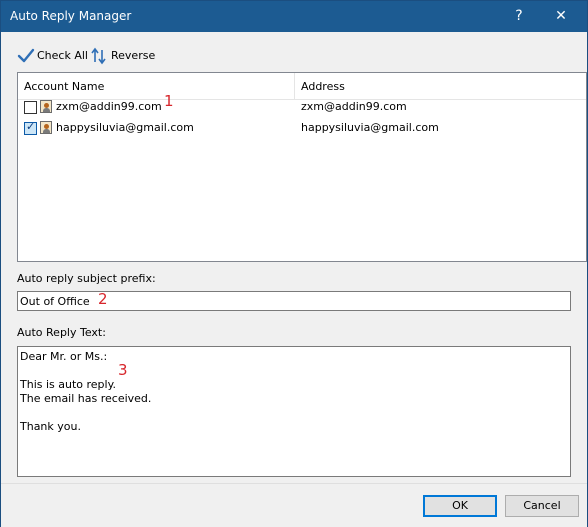  What do you see at coordinates (55, 301) in the screenshot?
I see `subject-prefix-value: Out of Office` at bounding box center [55, 301].